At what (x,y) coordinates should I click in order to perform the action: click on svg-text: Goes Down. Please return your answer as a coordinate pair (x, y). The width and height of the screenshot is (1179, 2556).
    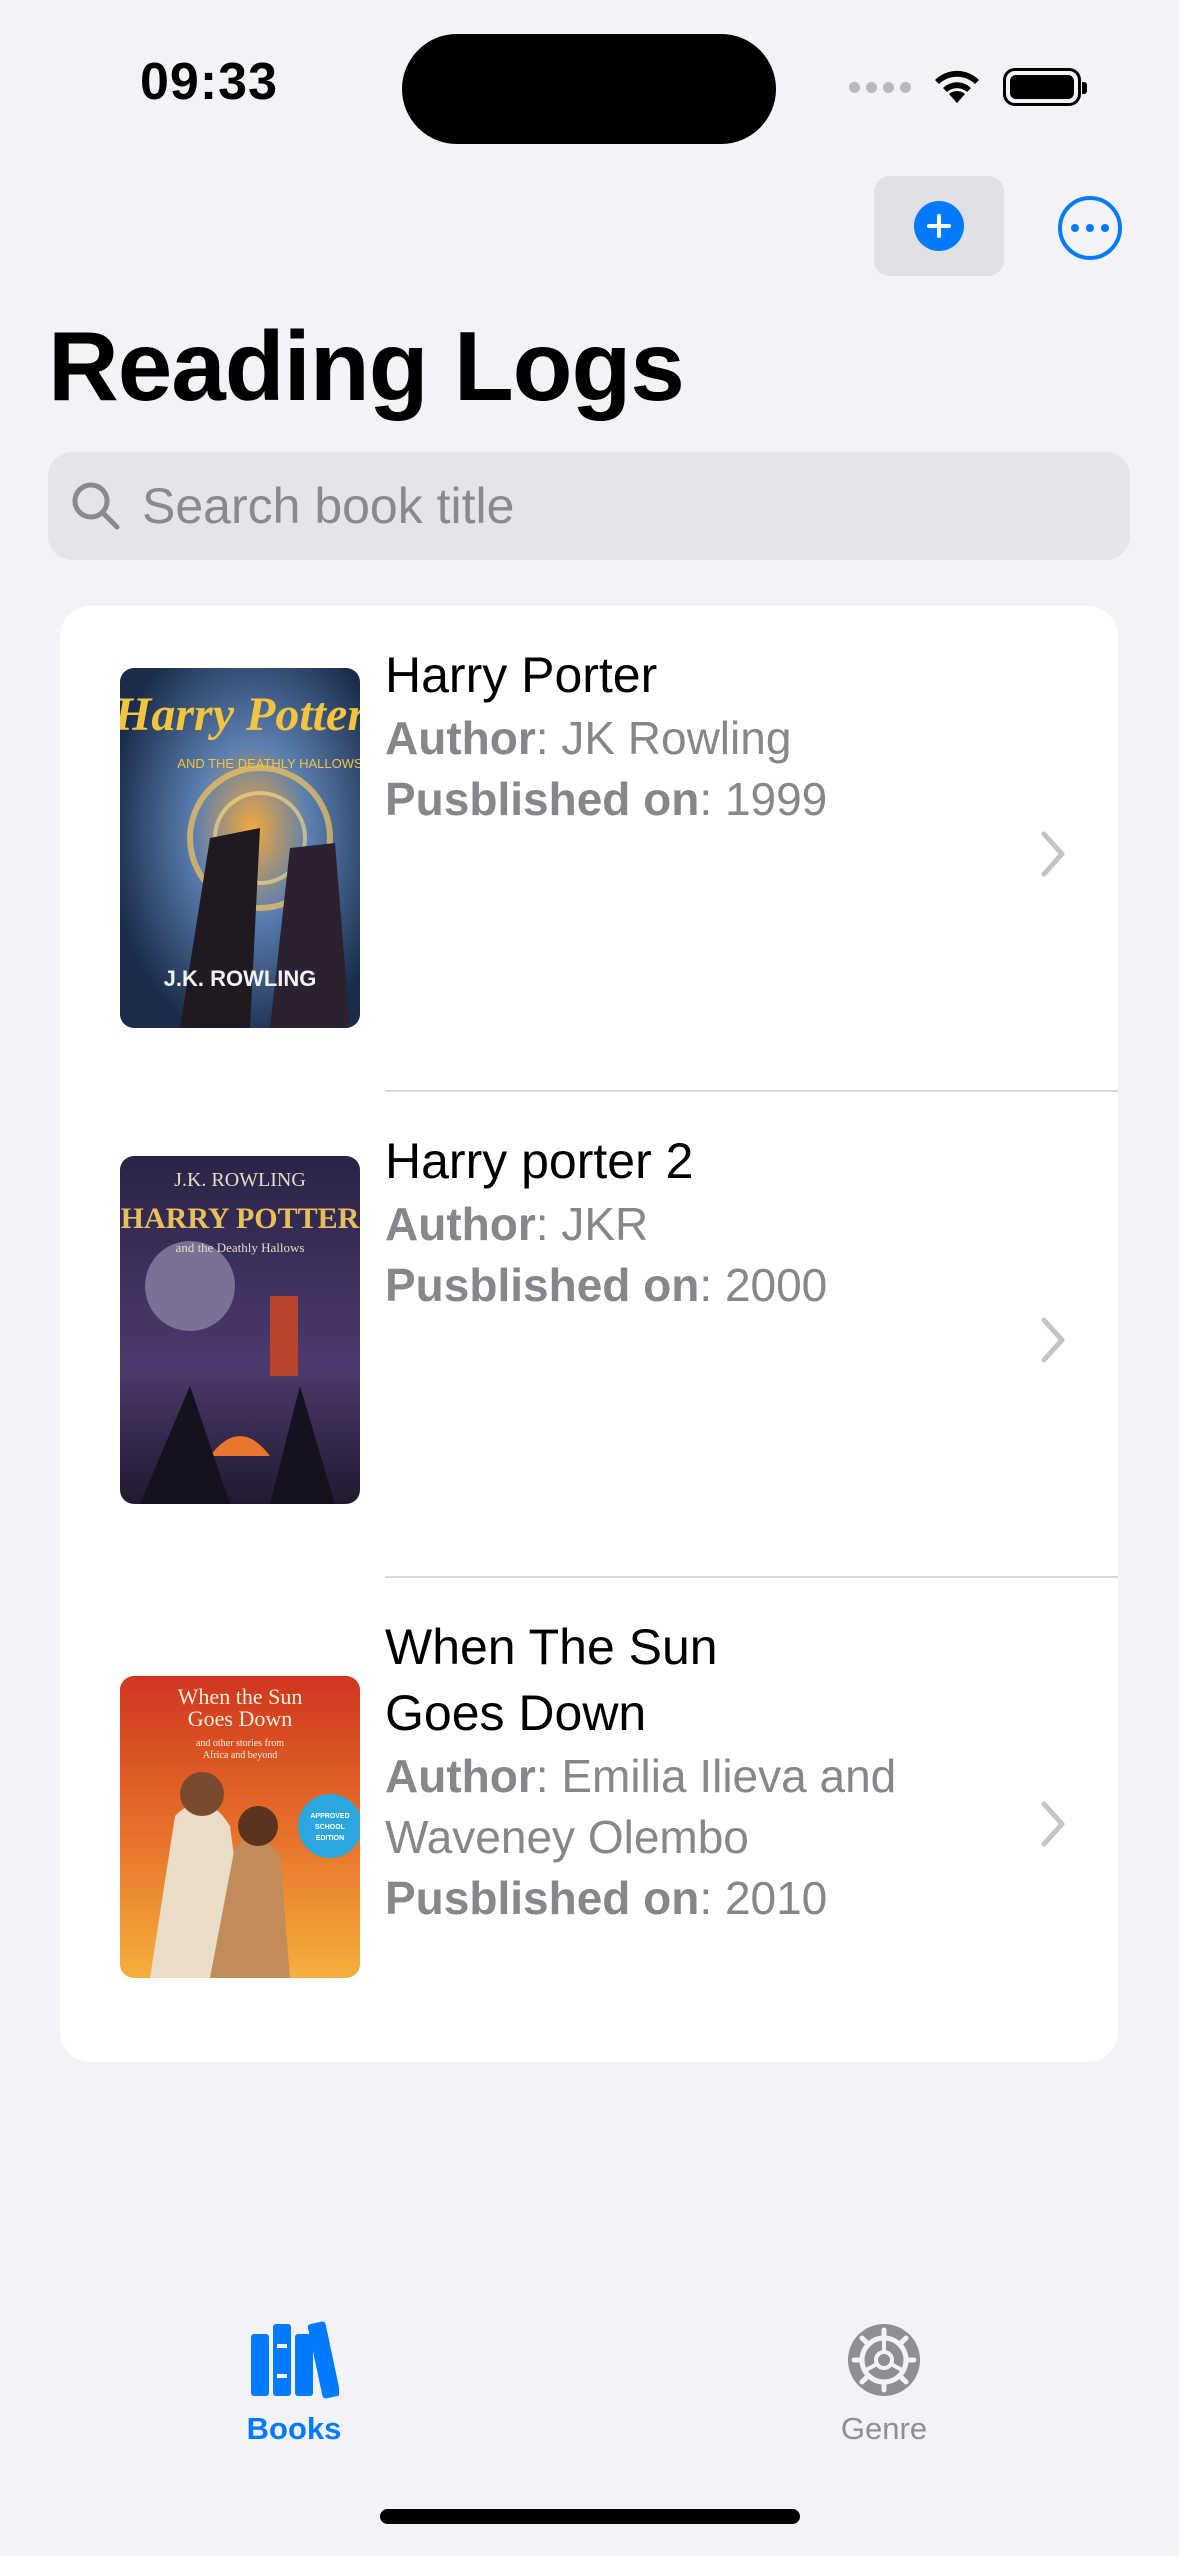
    Looking at the image, I should click on (240, 1718).